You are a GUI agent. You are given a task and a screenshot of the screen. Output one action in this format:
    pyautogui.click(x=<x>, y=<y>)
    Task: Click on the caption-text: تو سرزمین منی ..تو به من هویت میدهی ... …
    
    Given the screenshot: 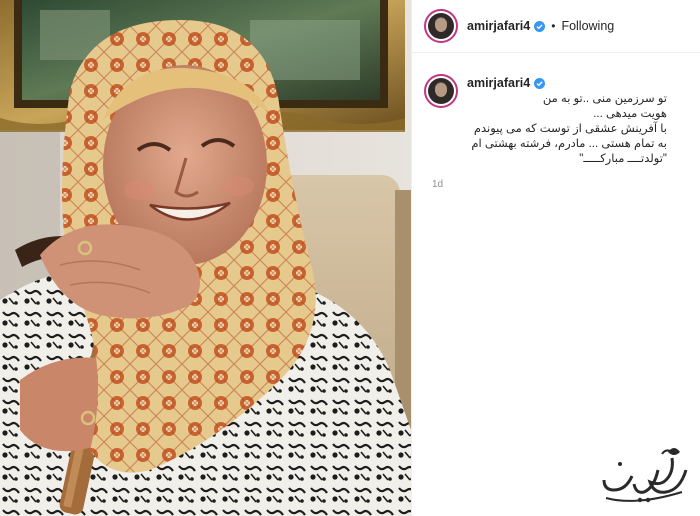 What is the action you would take?
    pyautogui.click(x=562, y=129)
    